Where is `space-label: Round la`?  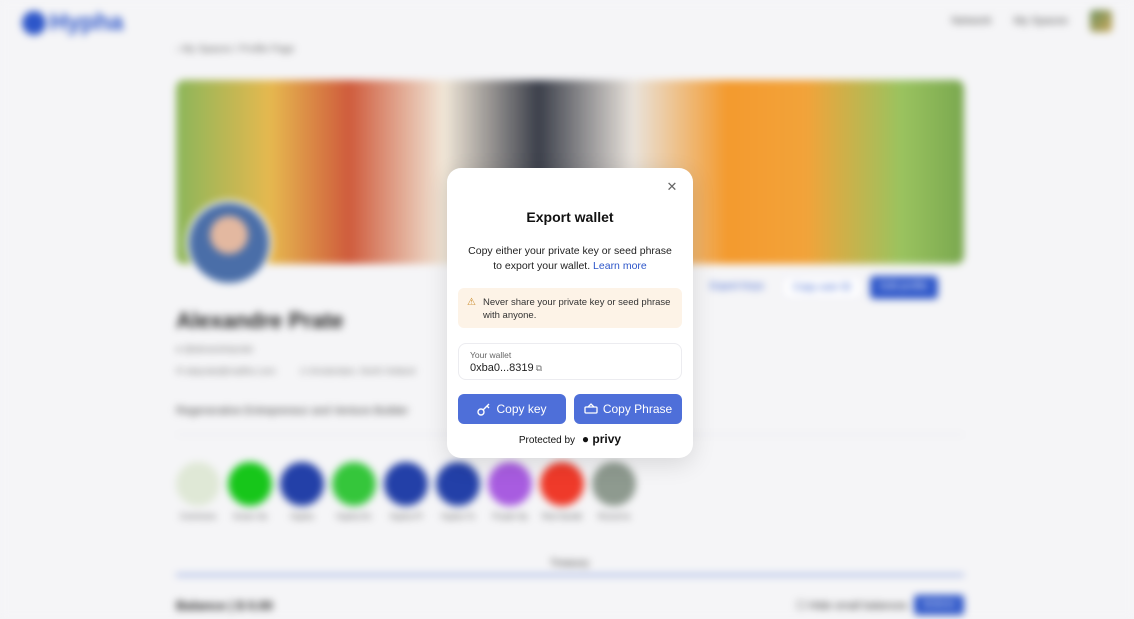
space-label: Round la is located at coordinates (614, 516).